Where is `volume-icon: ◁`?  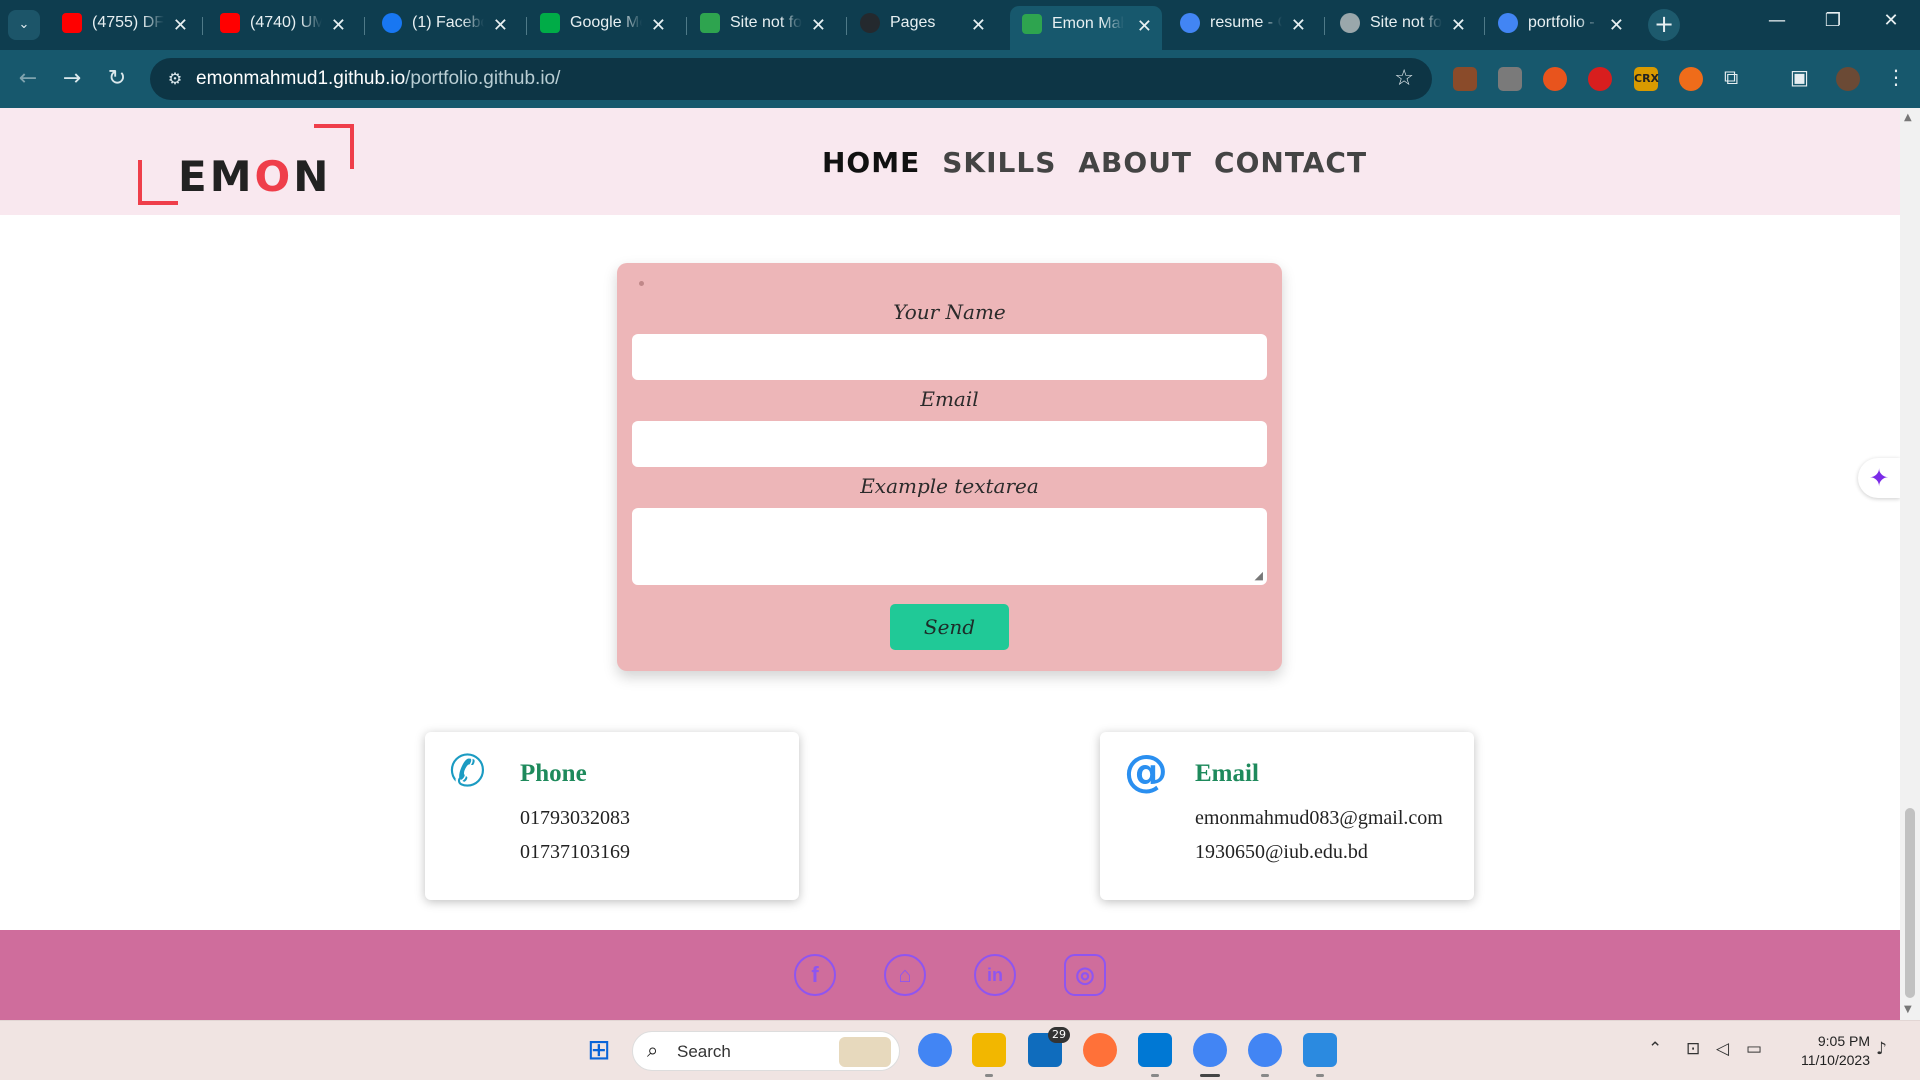 volume-icon: ◁ is located at coordinates (1722, 1049).